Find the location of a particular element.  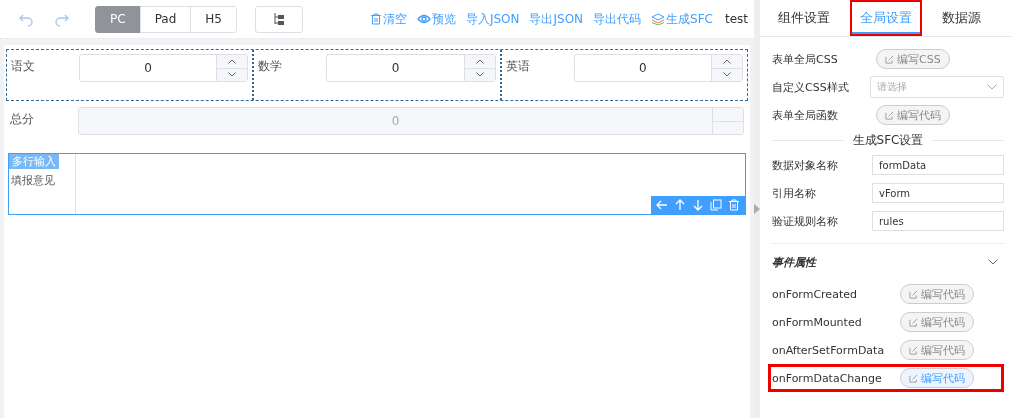

toolbar-link: 预览 is located at coordinates (436, 19).